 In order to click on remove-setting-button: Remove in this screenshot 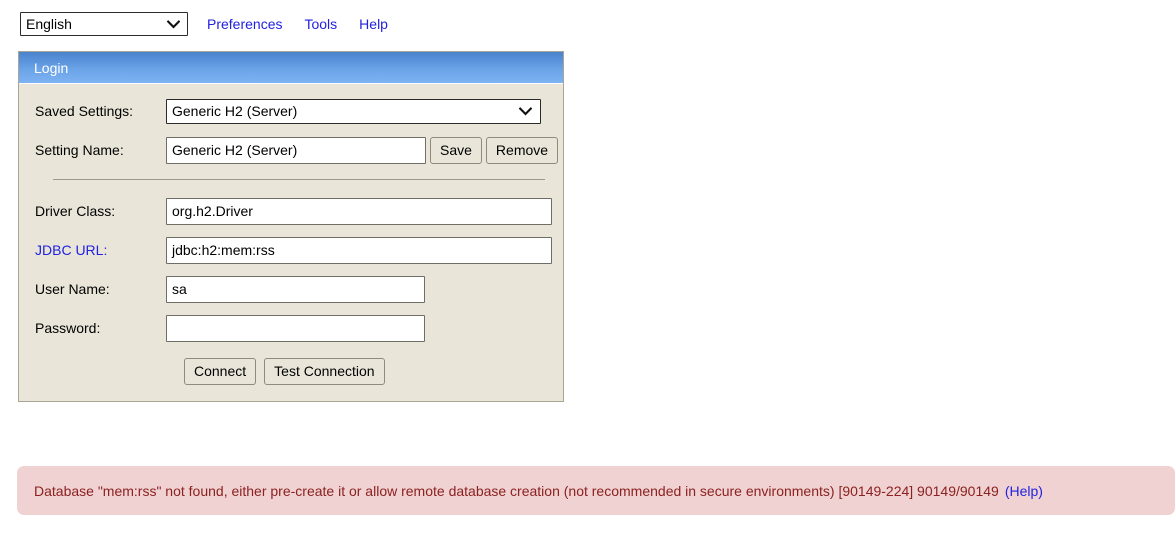, I will do `click(522, 150)`.